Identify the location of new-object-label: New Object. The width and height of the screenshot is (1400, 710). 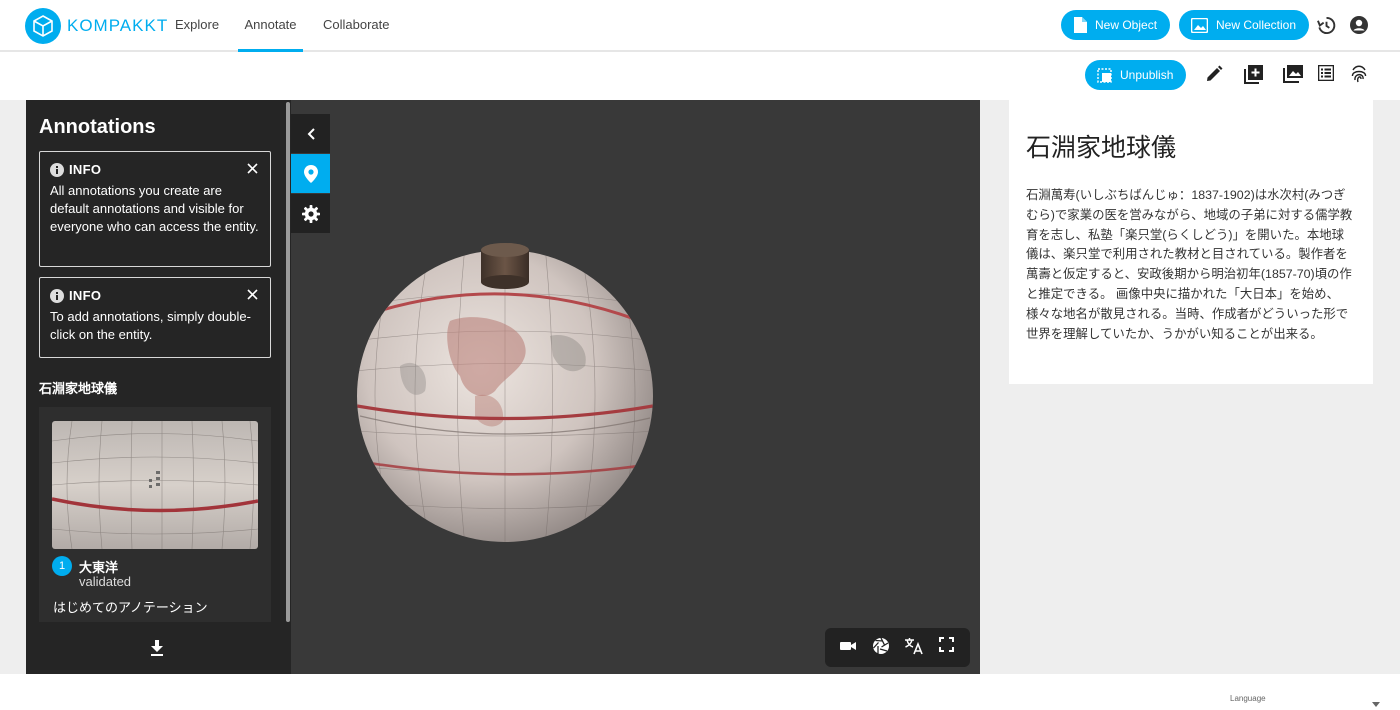
(1126, 25).